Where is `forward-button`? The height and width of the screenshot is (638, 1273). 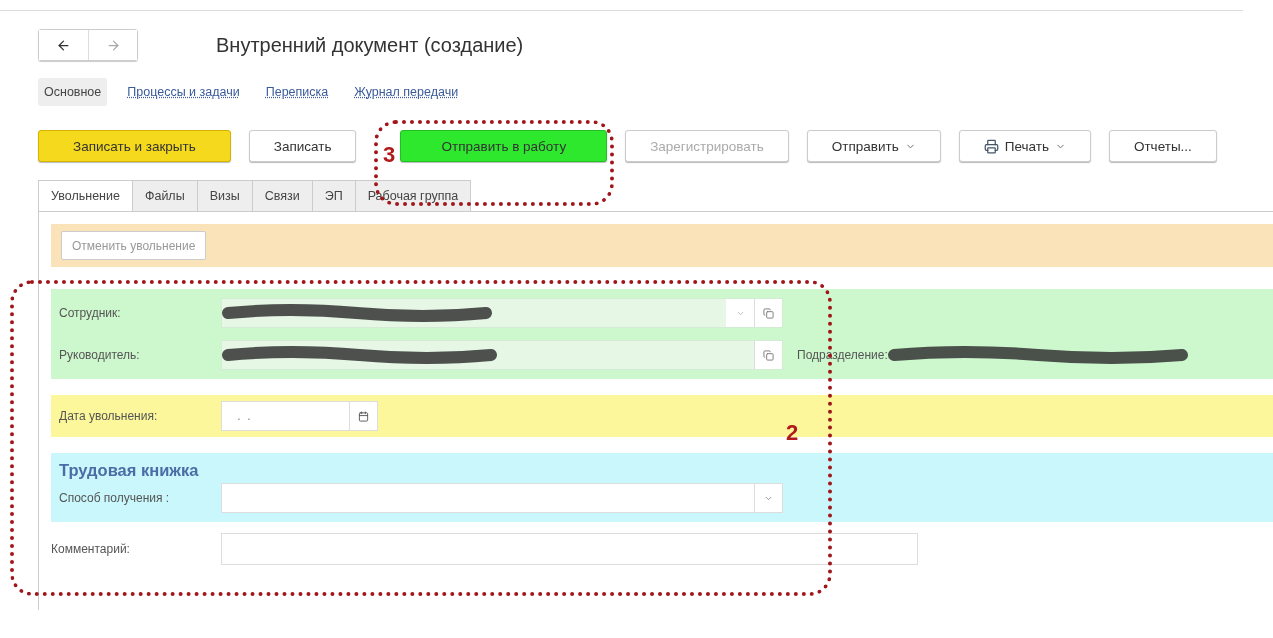 forward-button is located at coordinates (112, 45).